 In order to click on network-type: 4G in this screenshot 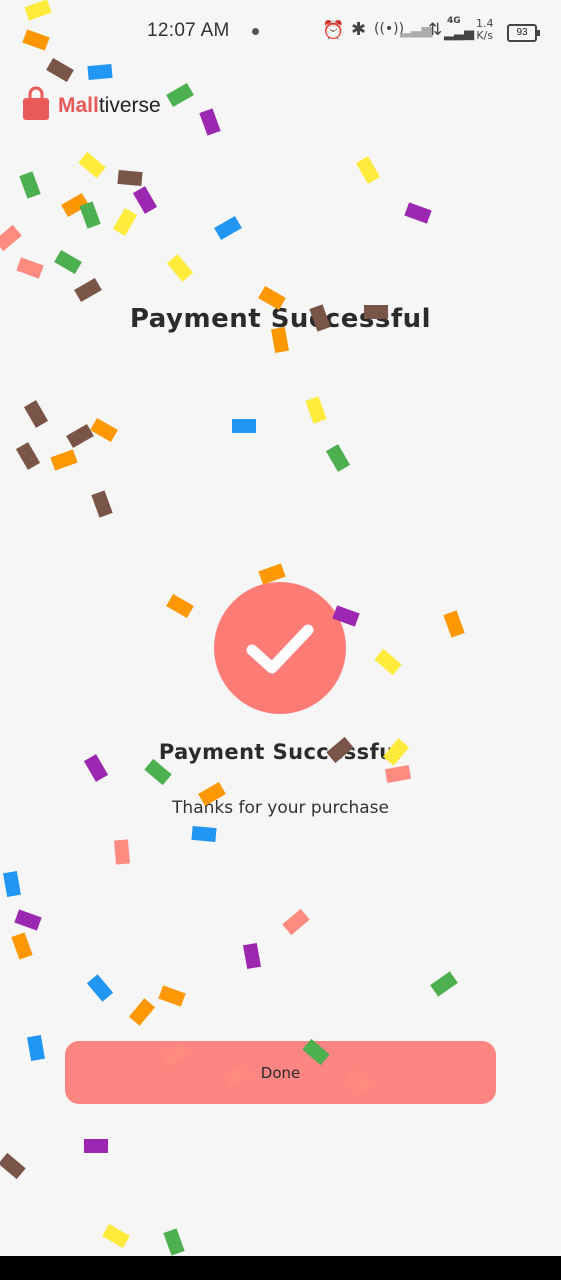, I will do `click(454, 21)`.